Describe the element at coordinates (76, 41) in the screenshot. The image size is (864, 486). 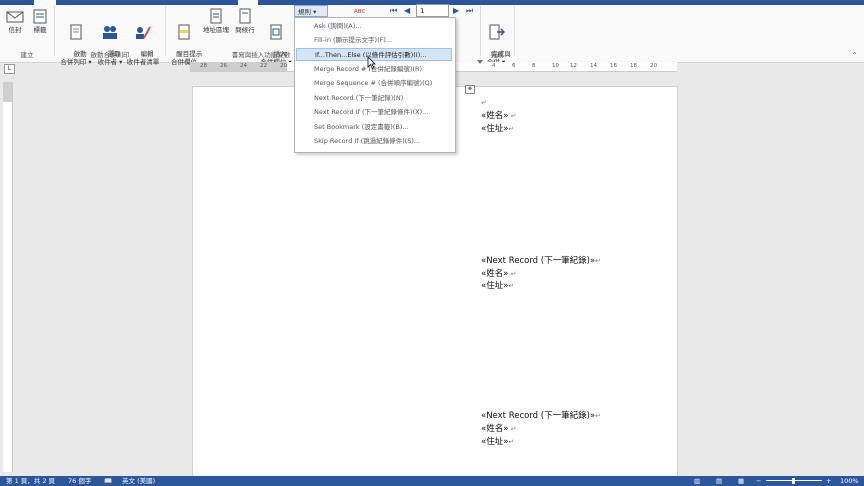
I see `start-mail-merge-button: 啟動 合併列印 ▾` at that location.